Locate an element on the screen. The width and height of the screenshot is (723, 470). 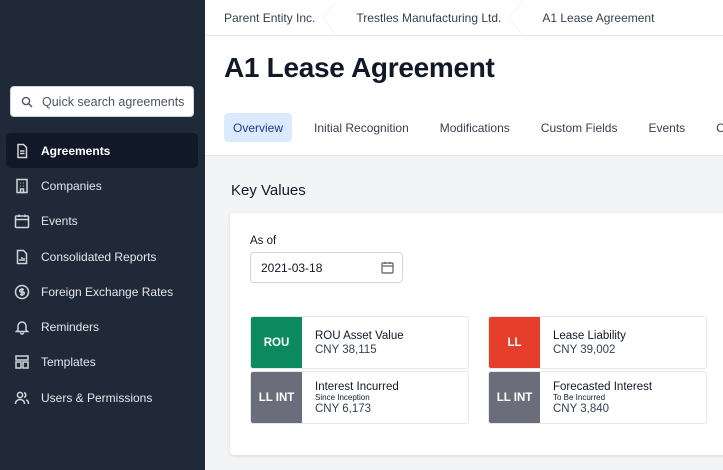
page-title: A1 Lease Agreement is located at coordinates (359, 67).